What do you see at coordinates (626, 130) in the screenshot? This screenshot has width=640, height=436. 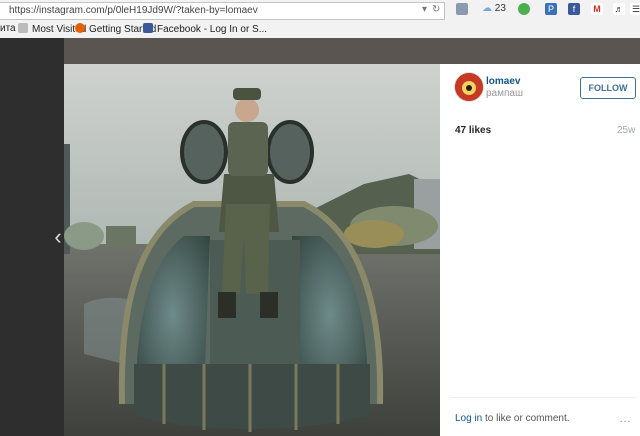 I see `post-age: 25w` at bounding box center [626, 130].